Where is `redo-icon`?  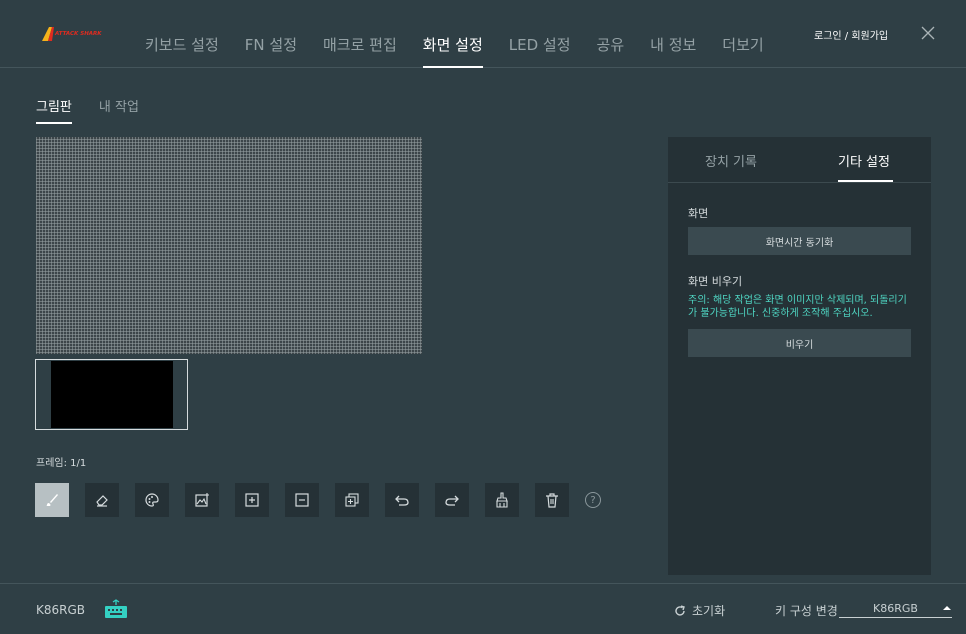
redo-icon is located at coordinates (452, 500).